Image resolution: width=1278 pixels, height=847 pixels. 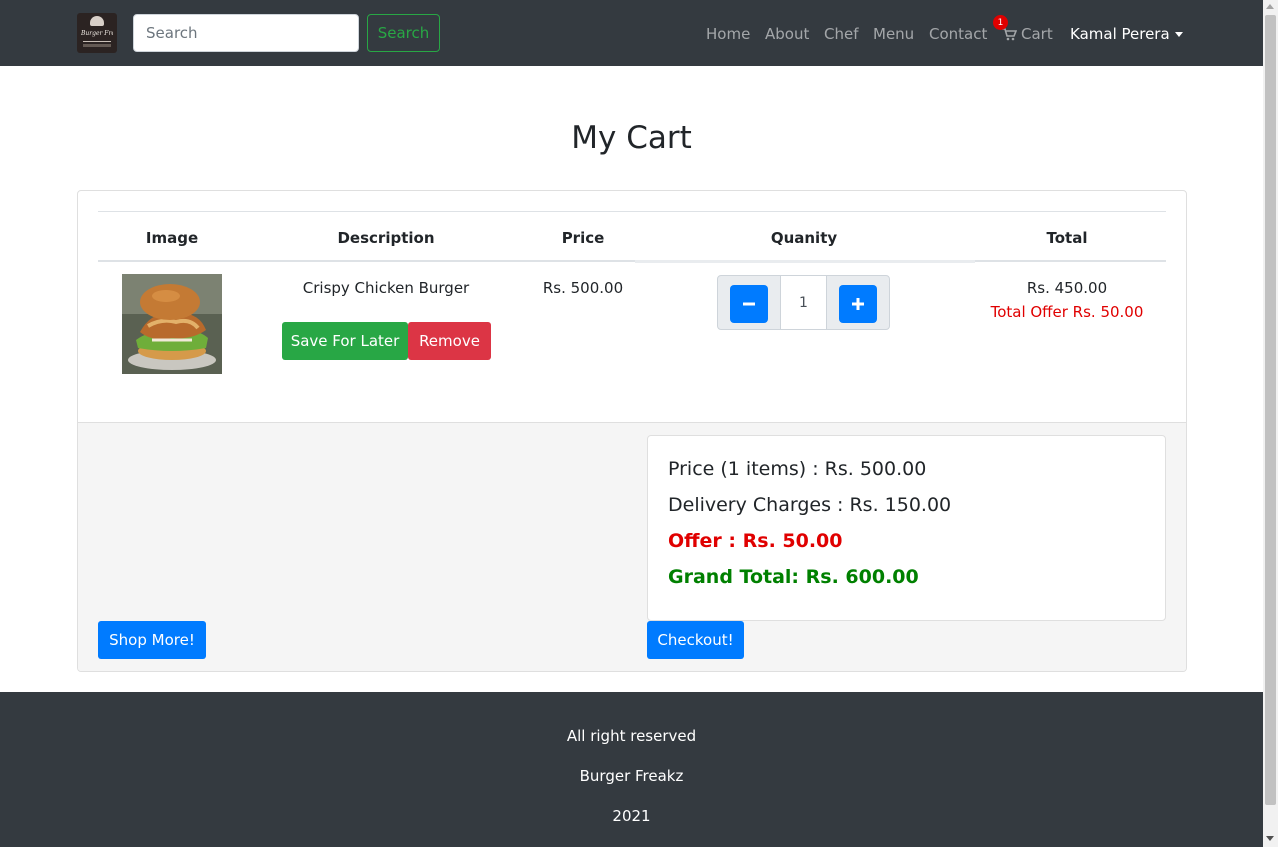 I want to click on item-price: Rs. 500.00, so click(x=583, y=288).